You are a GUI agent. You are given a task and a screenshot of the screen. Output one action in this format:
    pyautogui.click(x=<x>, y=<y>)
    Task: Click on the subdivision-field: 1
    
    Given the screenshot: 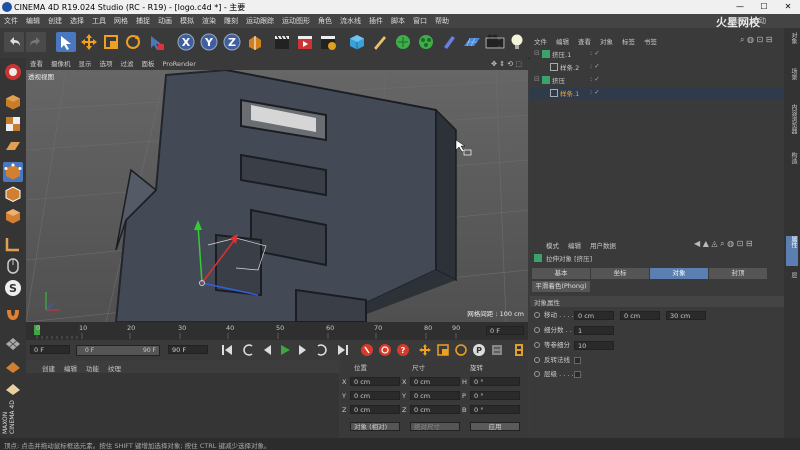 What is the action you would take?
    pyautogui.click(x=594, y=330)
    